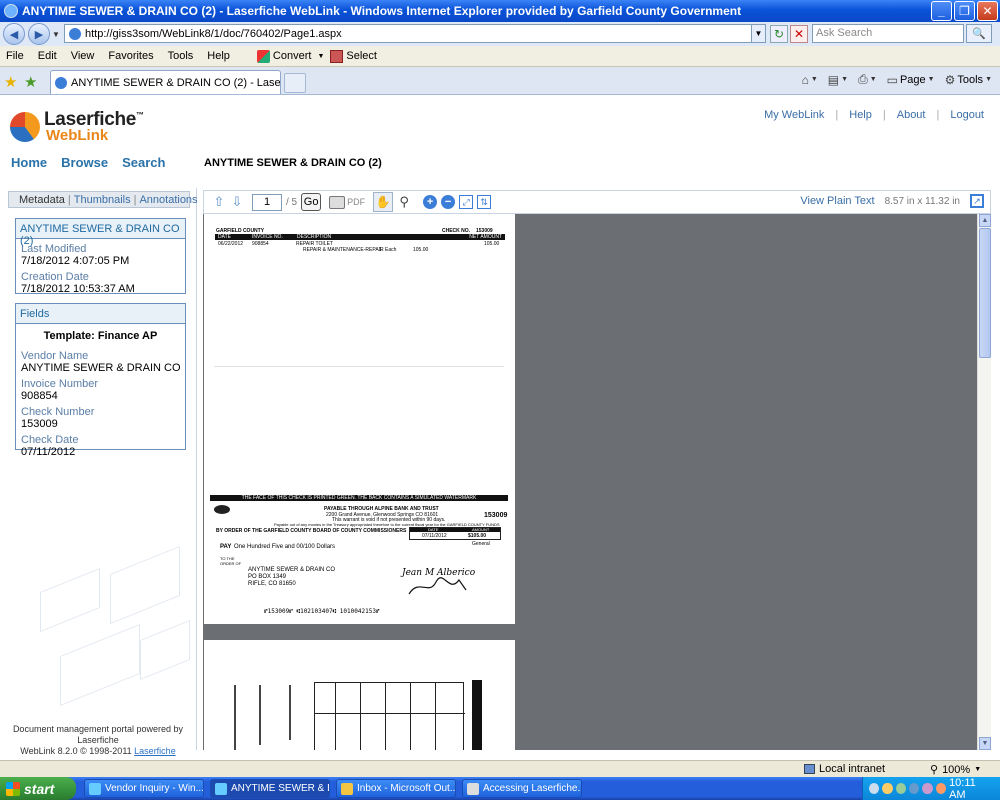 The image size is (1000, 800). What do you see at coordinates (55, 356) in the screenshot?
I see `field-label: Vendor Name` at bounding box center [55, 356].